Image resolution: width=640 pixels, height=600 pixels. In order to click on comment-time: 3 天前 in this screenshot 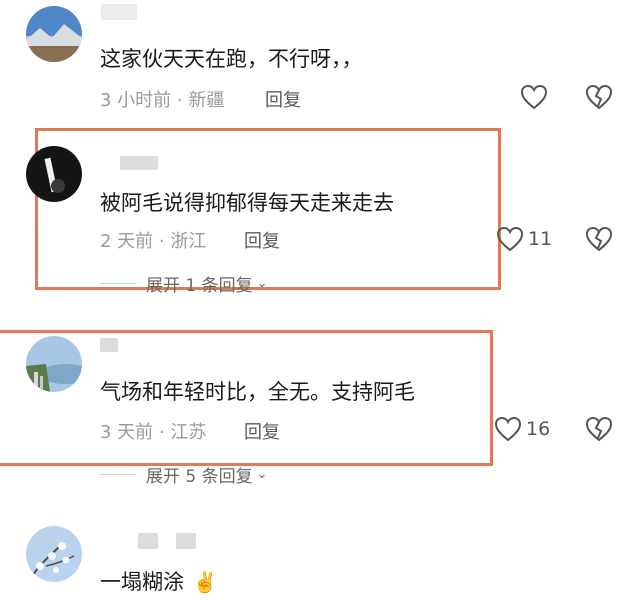, I will do `click(127, 432)`.